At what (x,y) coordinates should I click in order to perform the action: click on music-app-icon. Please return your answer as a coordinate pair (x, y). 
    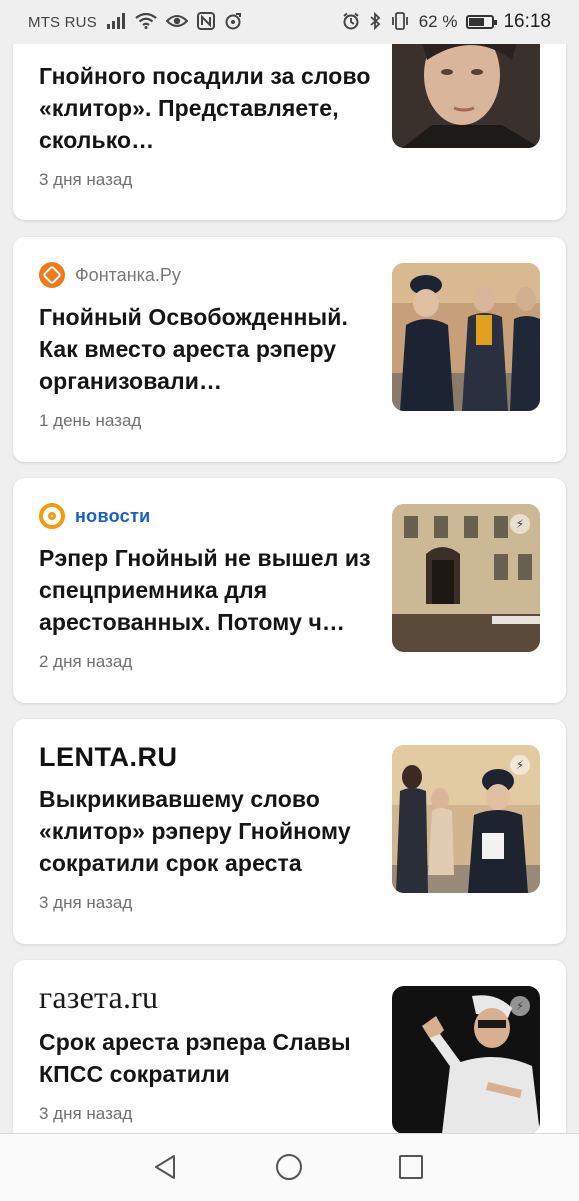
    Looking at the image, I should click on (233, 22).